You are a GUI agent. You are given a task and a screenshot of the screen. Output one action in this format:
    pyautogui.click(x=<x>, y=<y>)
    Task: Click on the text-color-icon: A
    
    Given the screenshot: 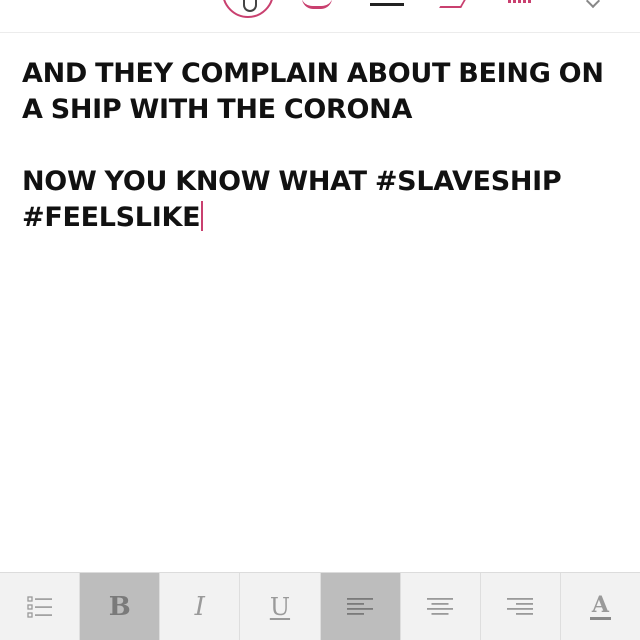 What is the action you would take?
    pyautogui.click(x=600, y=606)
    